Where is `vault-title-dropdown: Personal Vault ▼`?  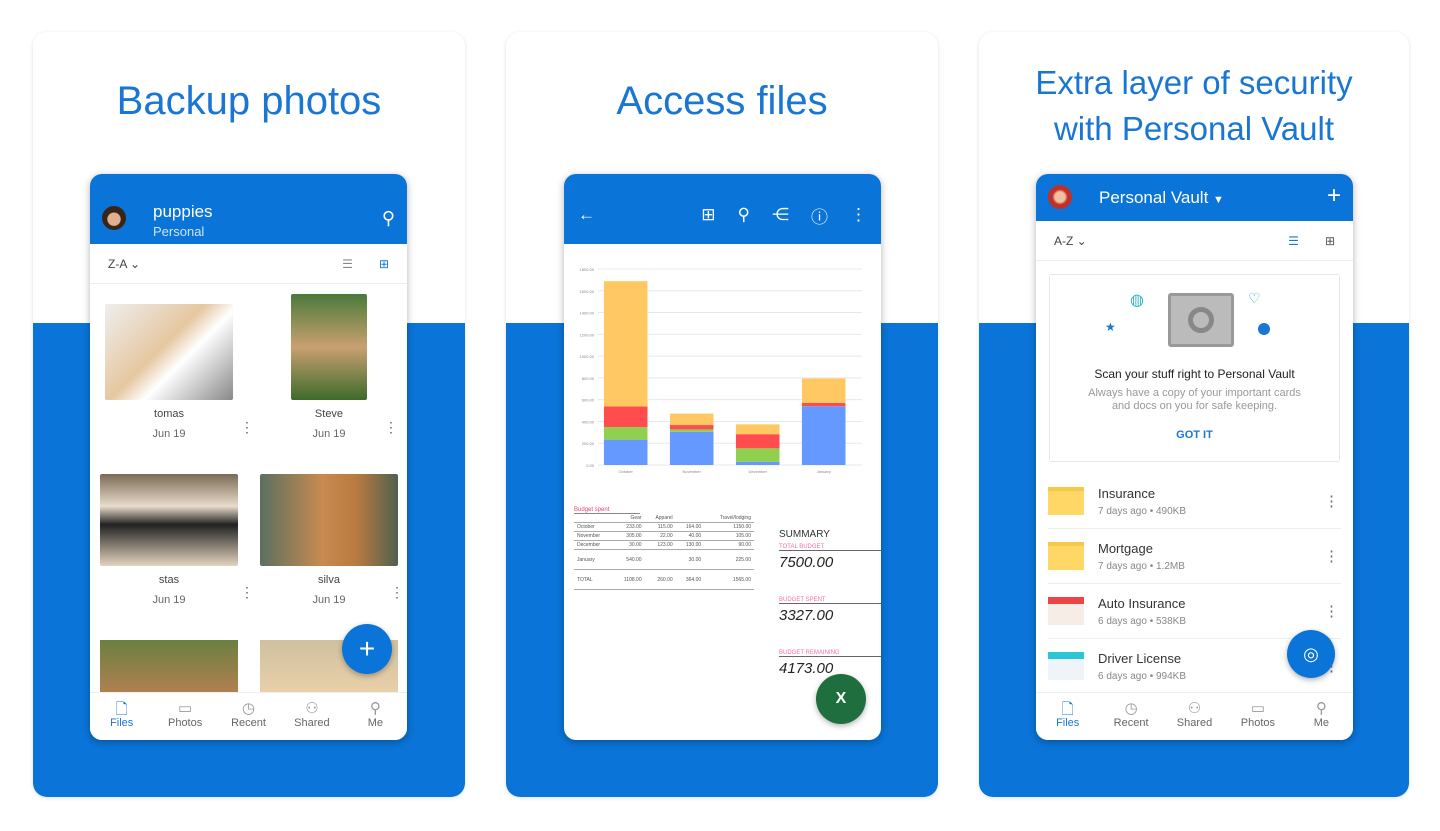 vault-title-dropdown: Personal Vault ▼ is located at coordinates (1161, 198).